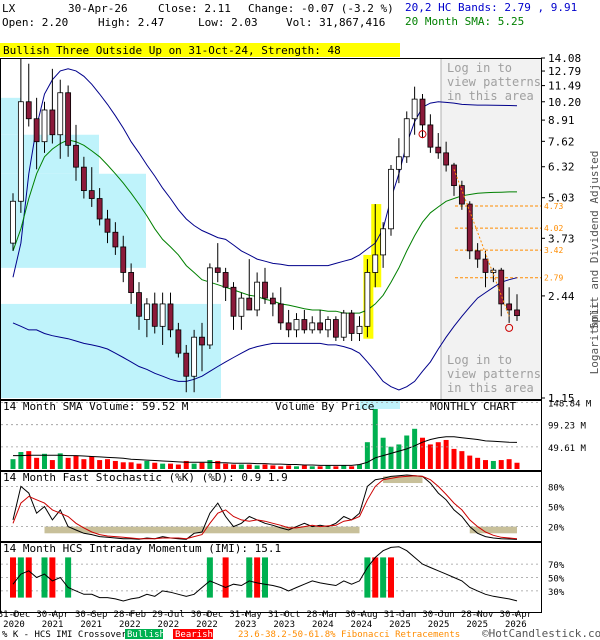  What do you see at coordinates (321, 8) in the screenshot?
I see `change-label: Change: -0.07 (-3.2 %)` at bounding box center [321, 8].